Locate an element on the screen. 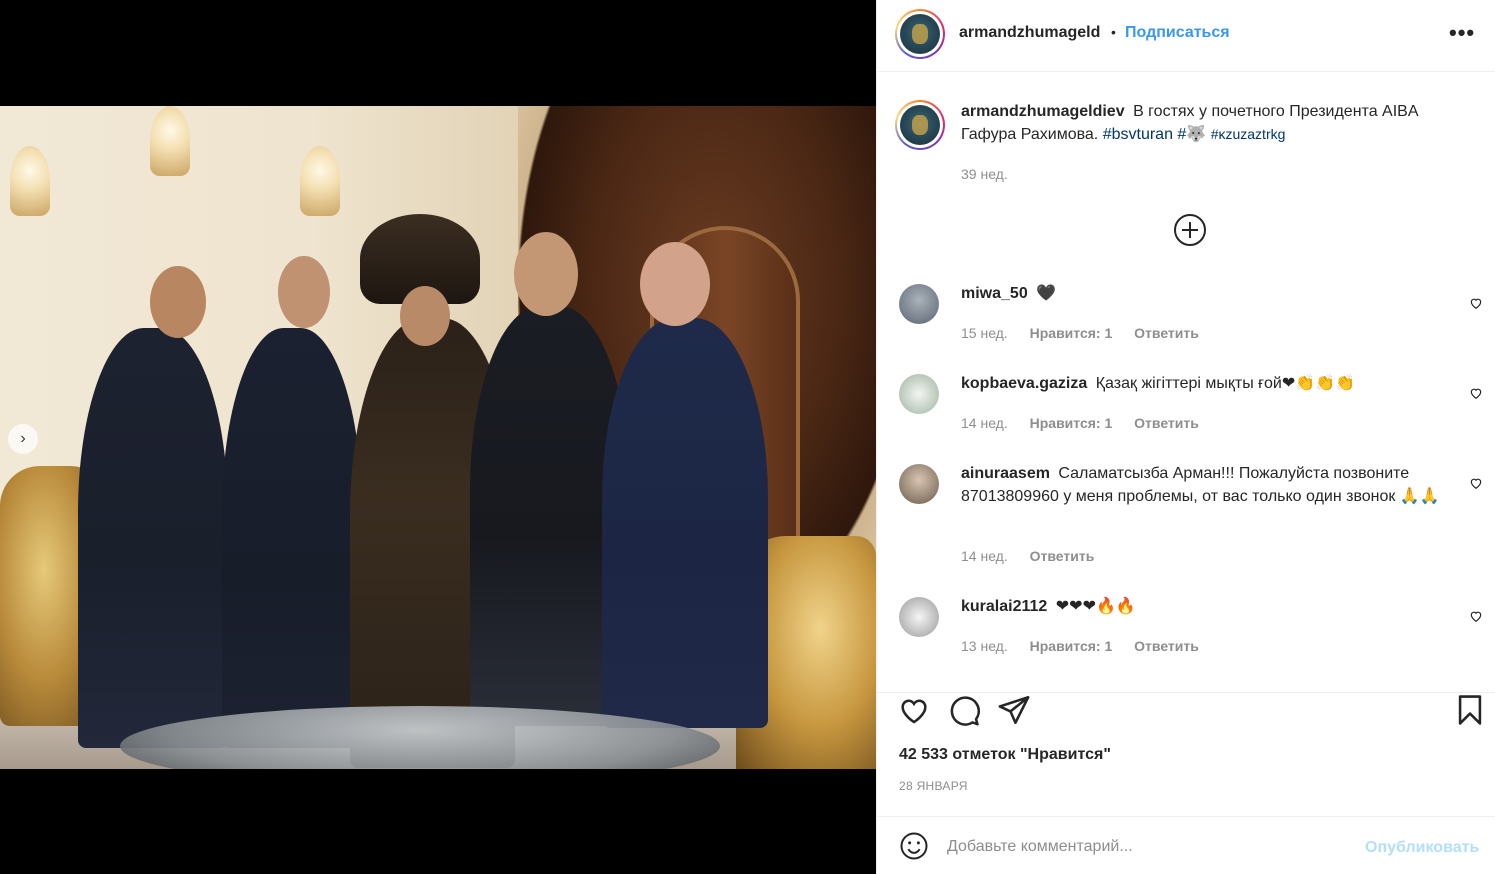  more-options-button: ••• is located at coordinates (1462, 33).